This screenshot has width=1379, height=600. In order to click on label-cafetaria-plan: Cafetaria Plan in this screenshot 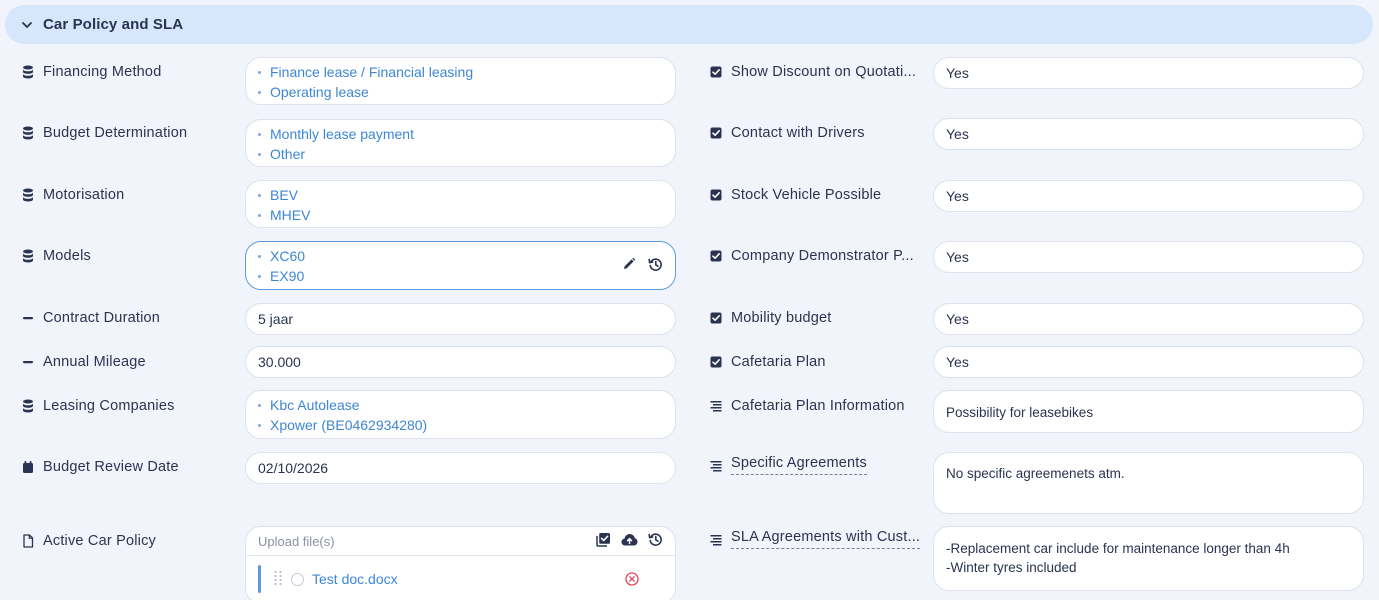, I will do `click(768, 362)`.